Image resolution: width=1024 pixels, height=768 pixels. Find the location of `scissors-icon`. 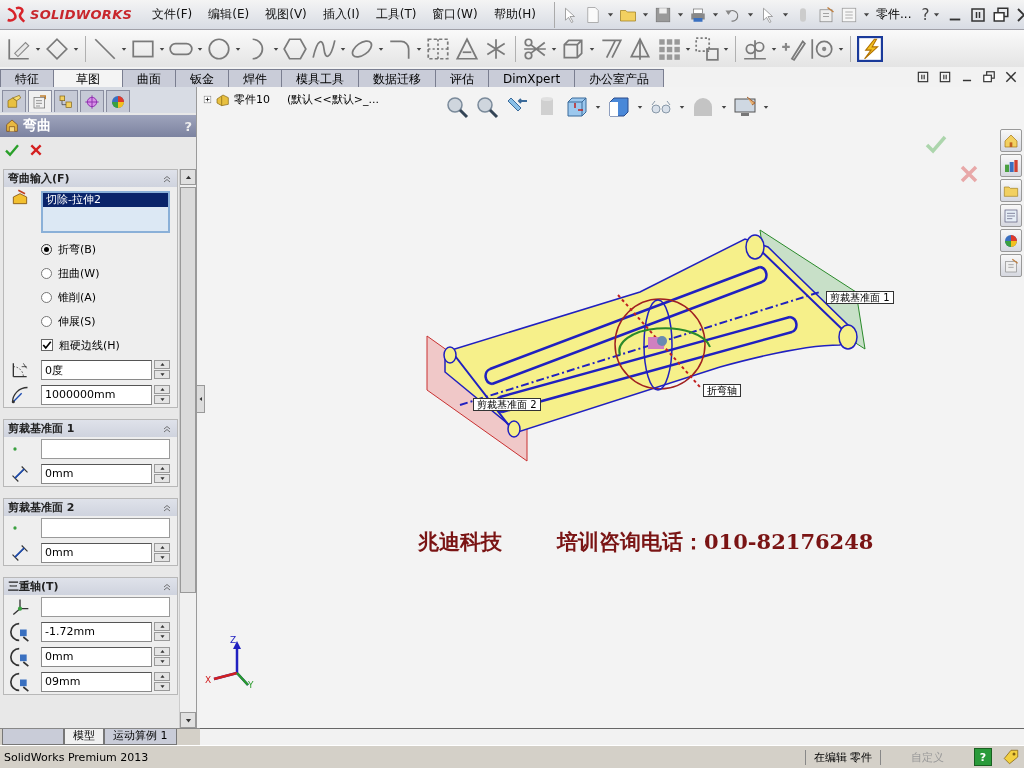

scissors-icon is located at coordinates (535, 48).